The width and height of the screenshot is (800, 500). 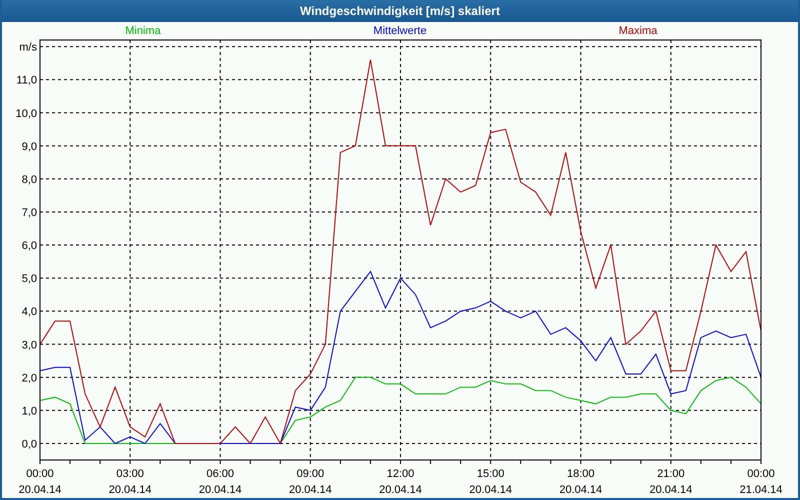 What do you see at coordinates (28, 48) in the screenshot?
I see `y-axis-unit: m/s` at bounding box center [28, 48].